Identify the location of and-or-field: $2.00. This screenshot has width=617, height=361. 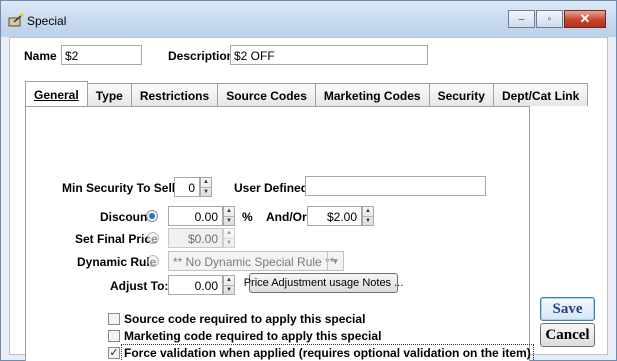
(334, 216).